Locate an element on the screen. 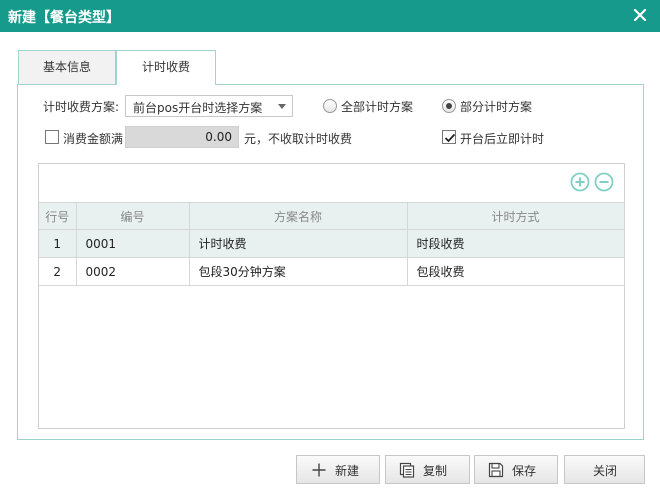 Image resolution: width=660 pixels, height=498 pixels. close-button: 关闭 is located at coordinates (604, 469).